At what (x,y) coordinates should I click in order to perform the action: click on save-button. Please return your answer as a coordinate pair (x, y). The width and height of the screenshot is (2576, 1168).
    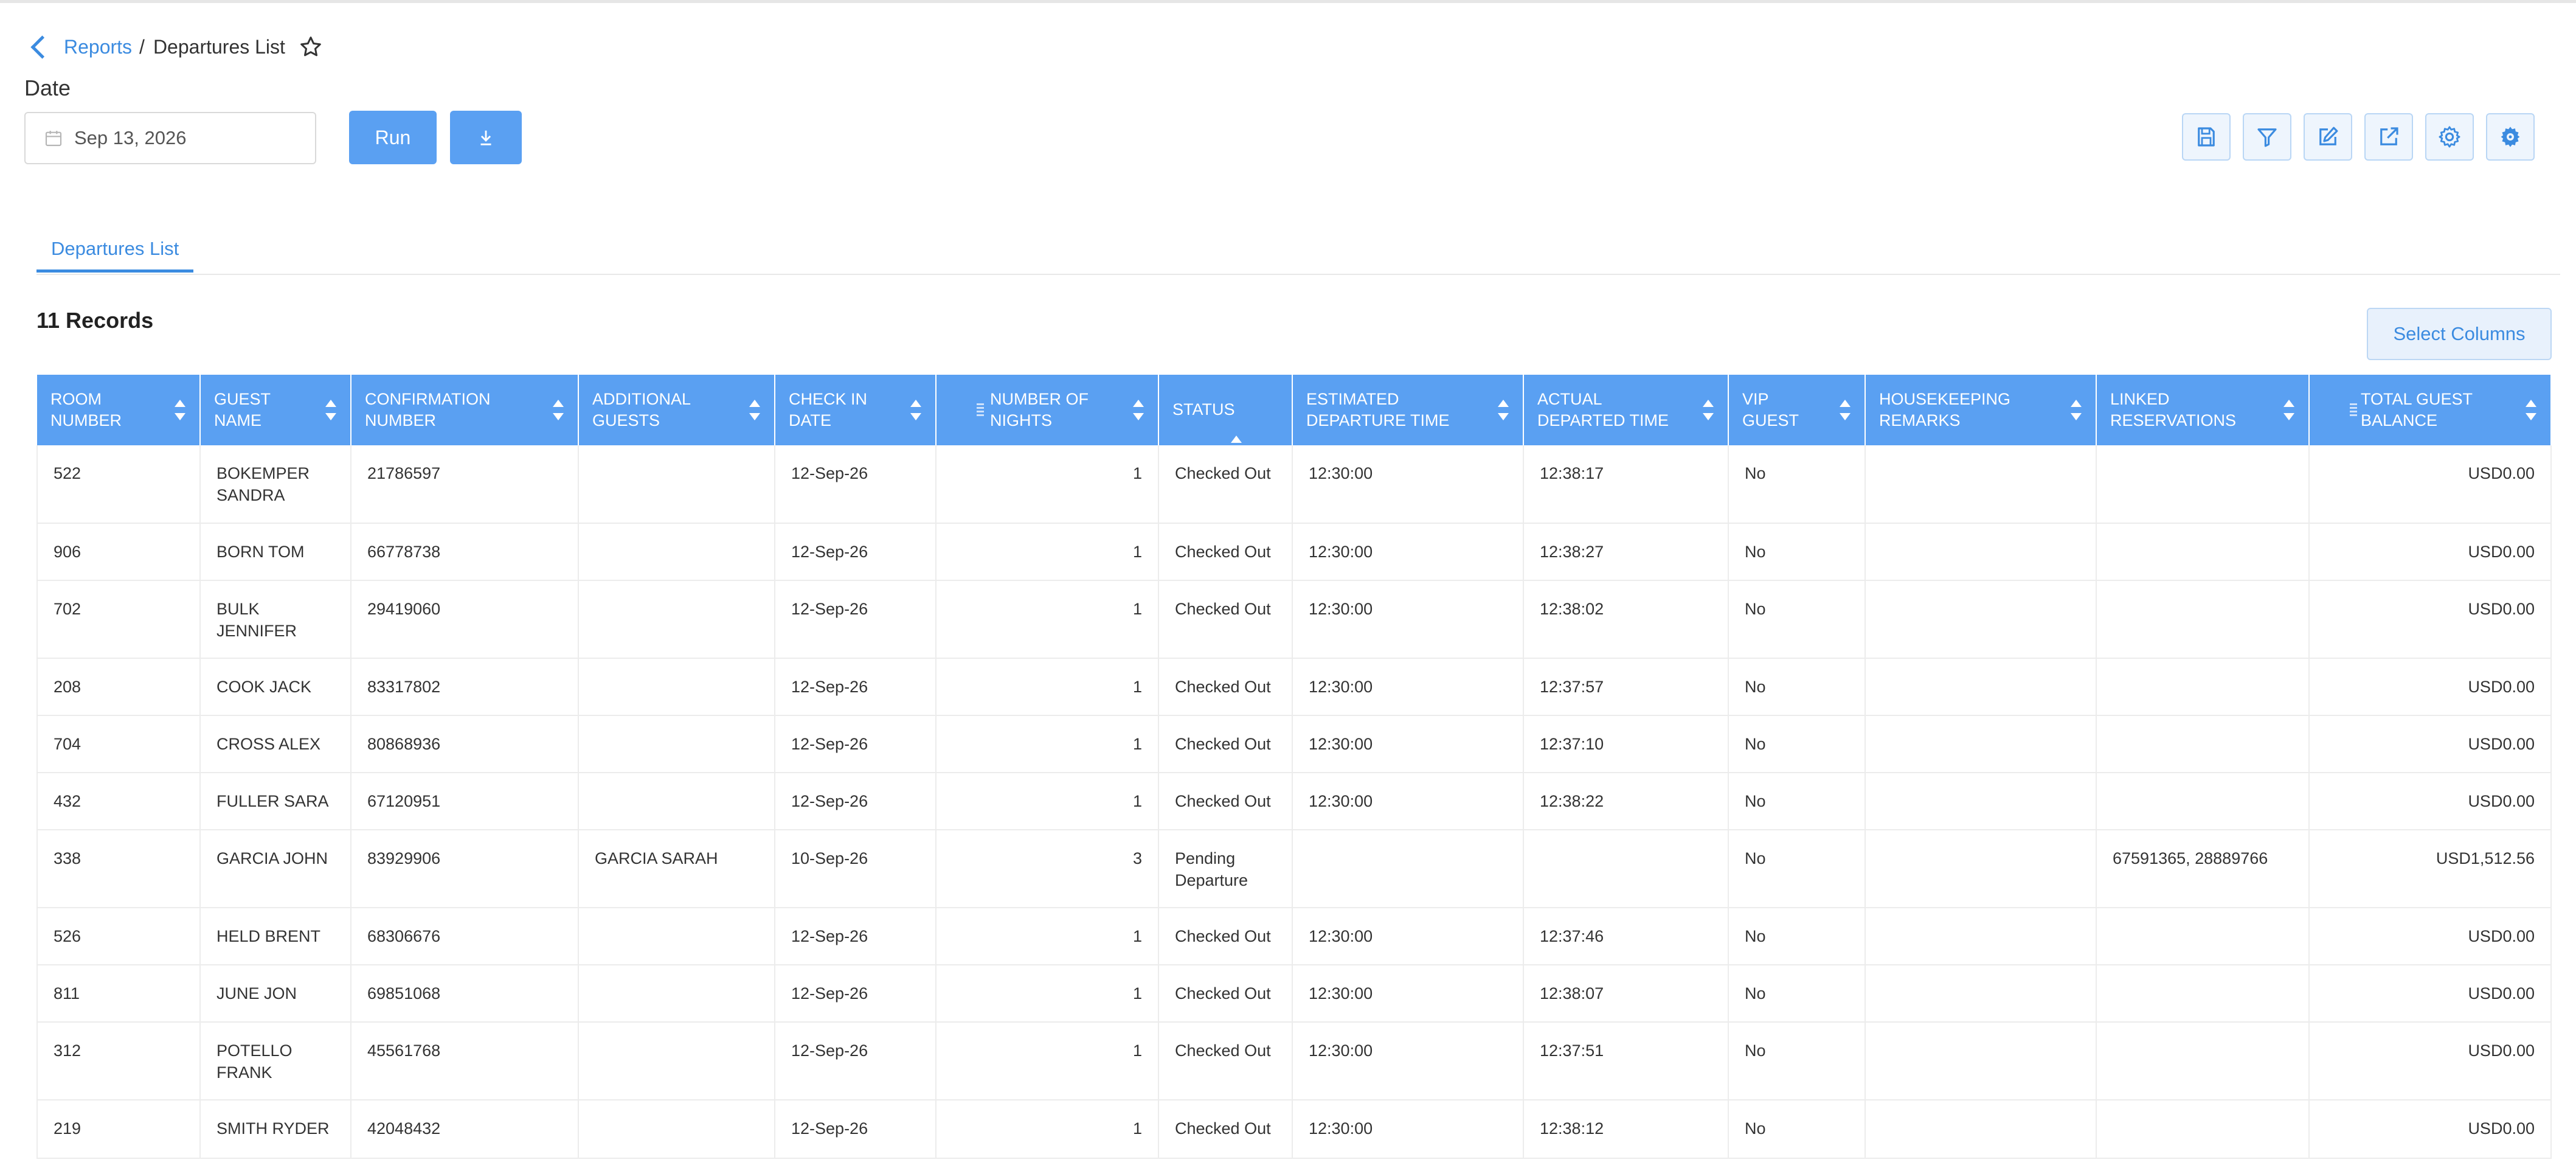
    Looking at the image, I should click on (2206, 137).